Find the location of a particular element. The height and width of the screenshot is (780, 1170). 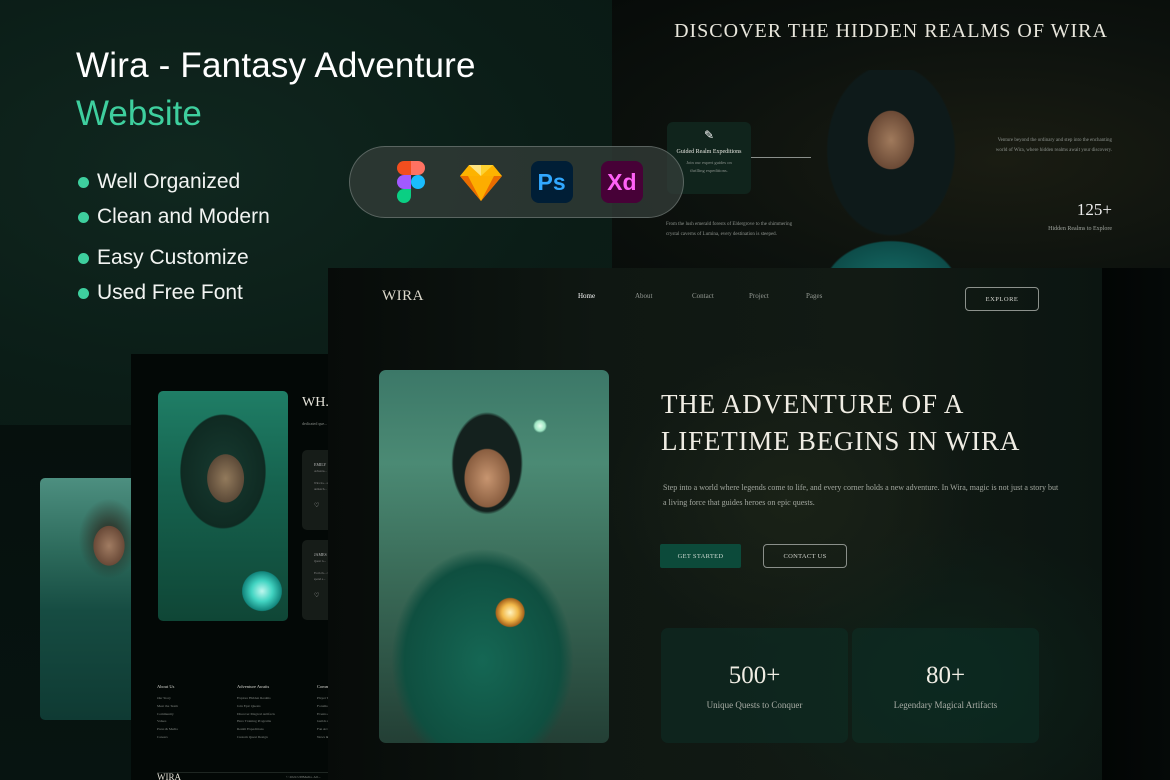

footer-link: Join Epic Quests is located at coordinates (277, 707).